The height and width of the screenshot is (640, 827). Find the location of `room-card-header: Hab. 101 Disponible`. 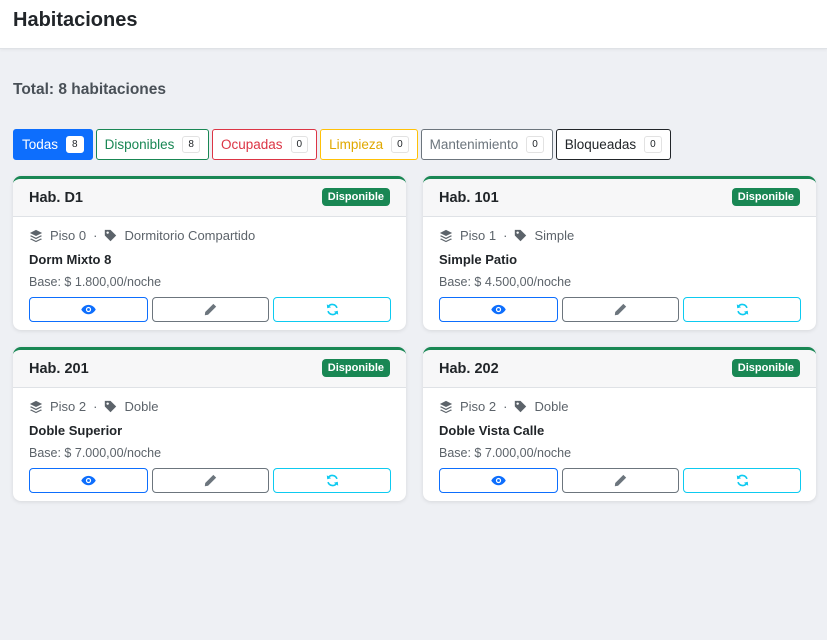

room-card-header: Hab. 101 Disponible is located at coordinates (619, 198).